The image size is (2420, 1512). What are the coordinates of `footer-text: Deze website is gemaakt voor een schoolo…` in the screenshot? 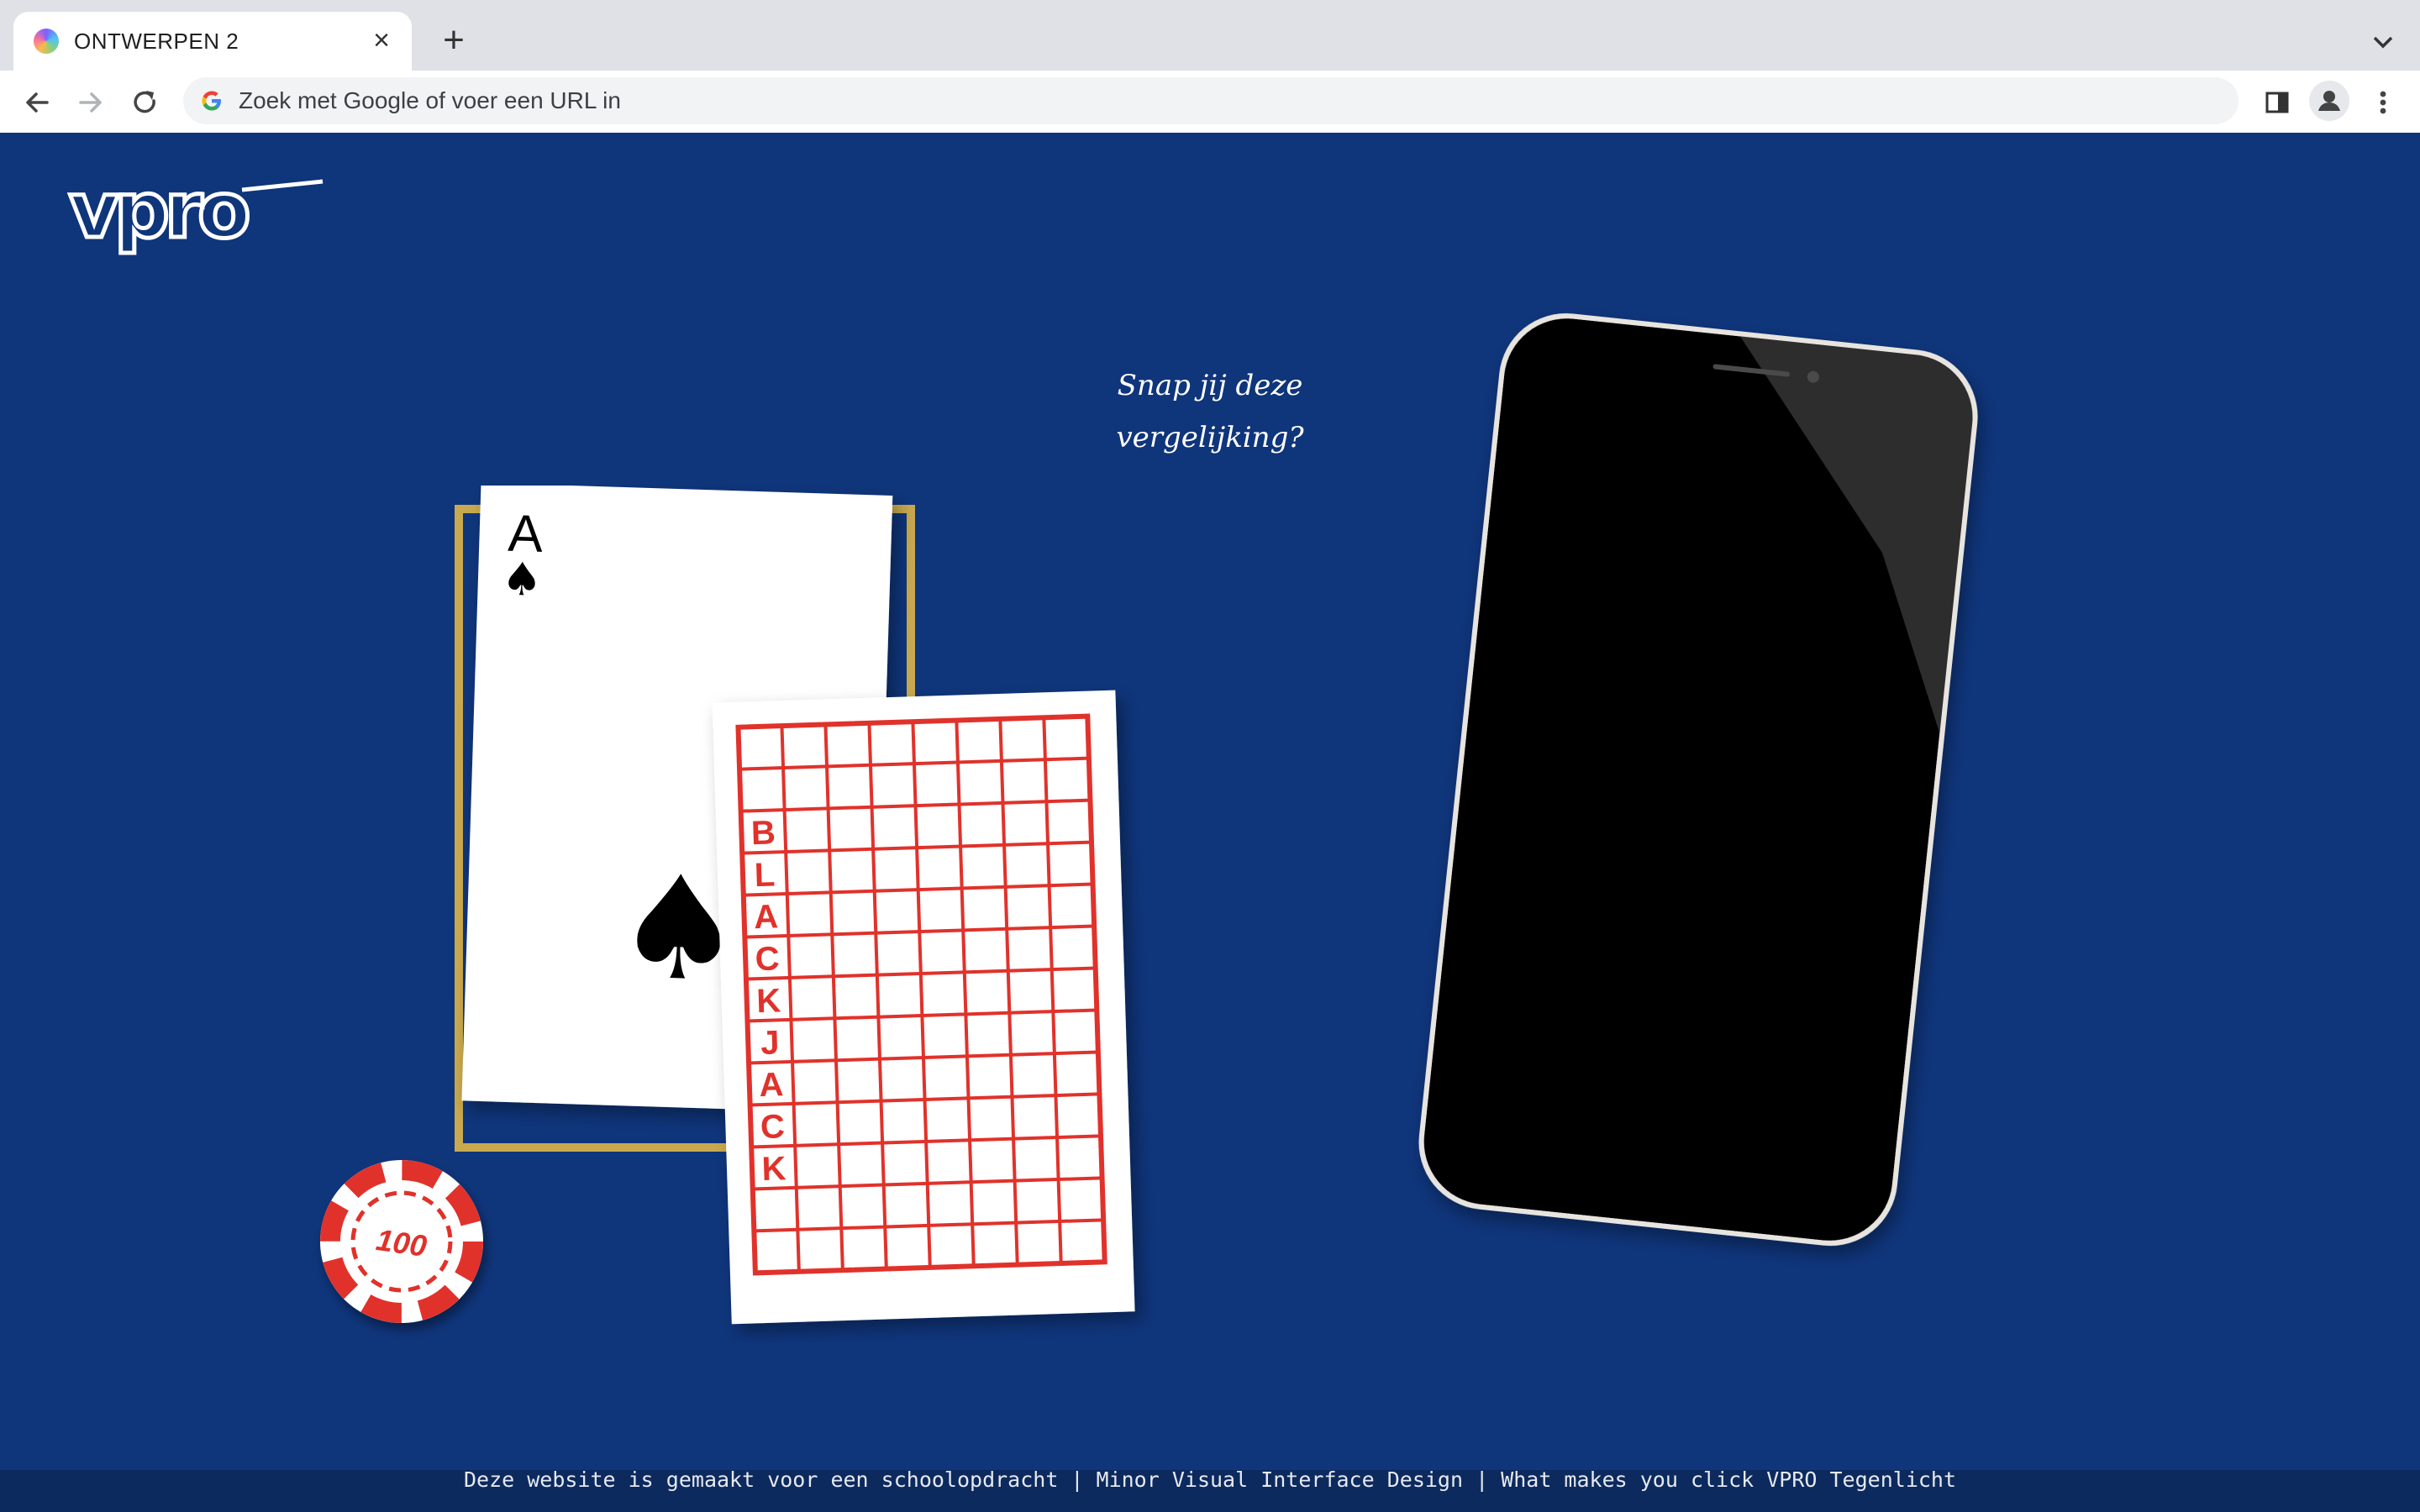 It's located at (1210, 1479).